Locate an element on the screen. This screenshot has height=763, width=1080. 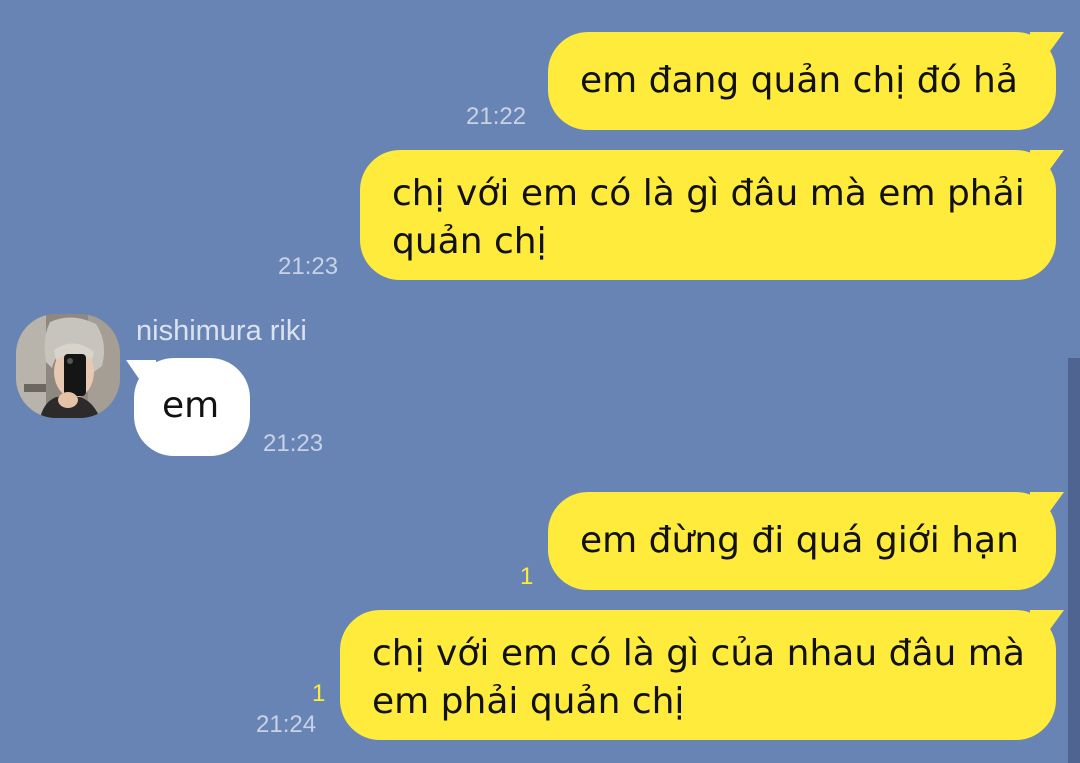
scrollbar is located at coordinates (1074, 560).